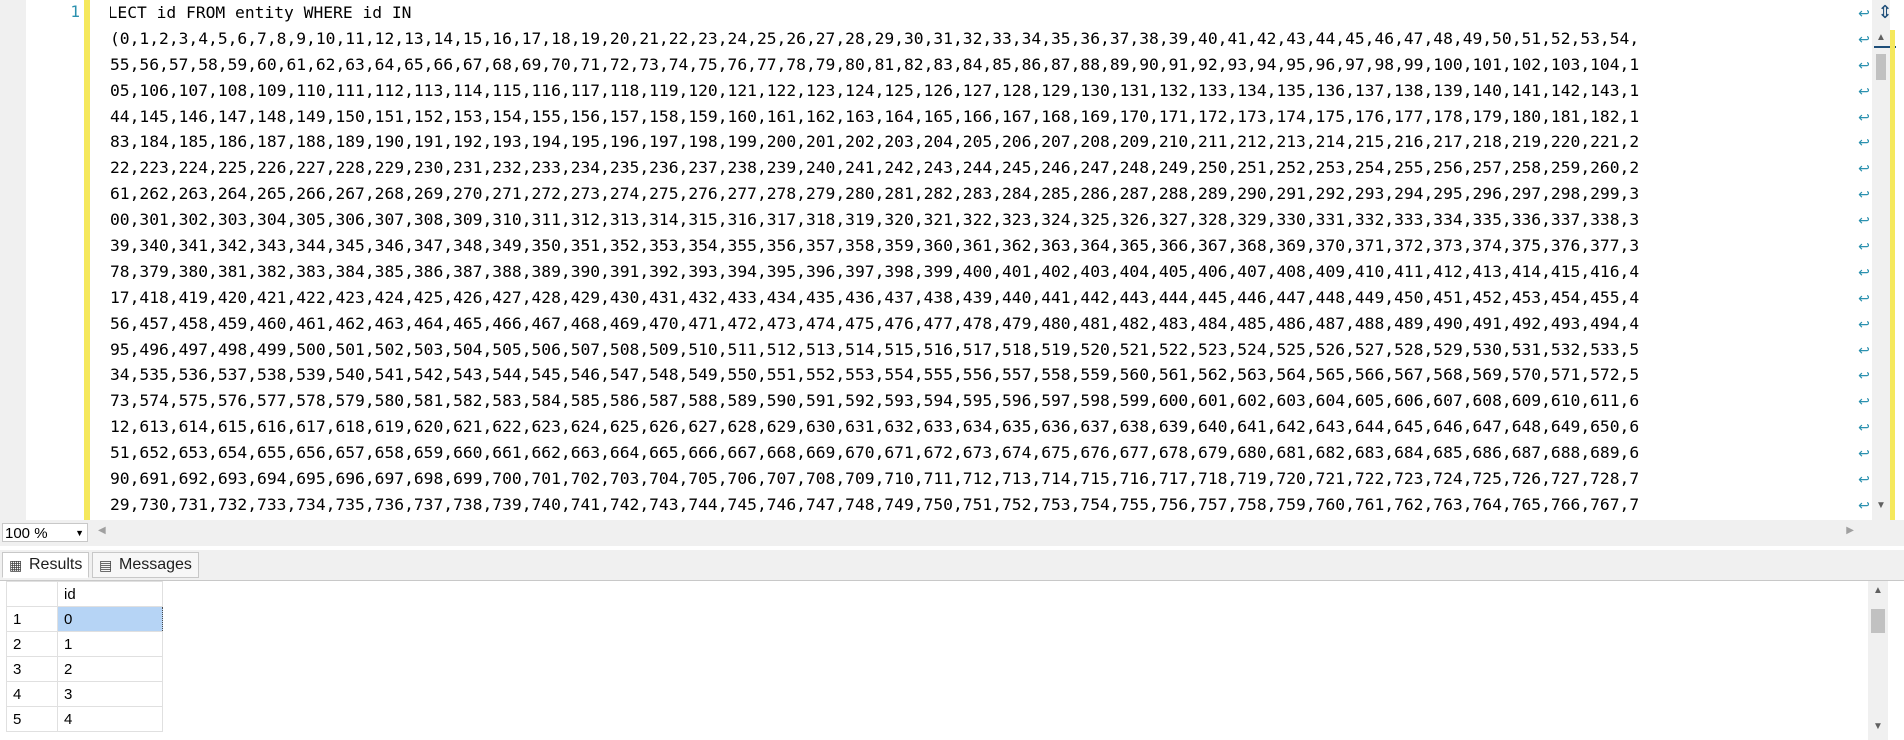  What do you see at coordinates (56, 564) in the screenshot?
I see `tab-results-label: Results` at bounding box center [56, 564].